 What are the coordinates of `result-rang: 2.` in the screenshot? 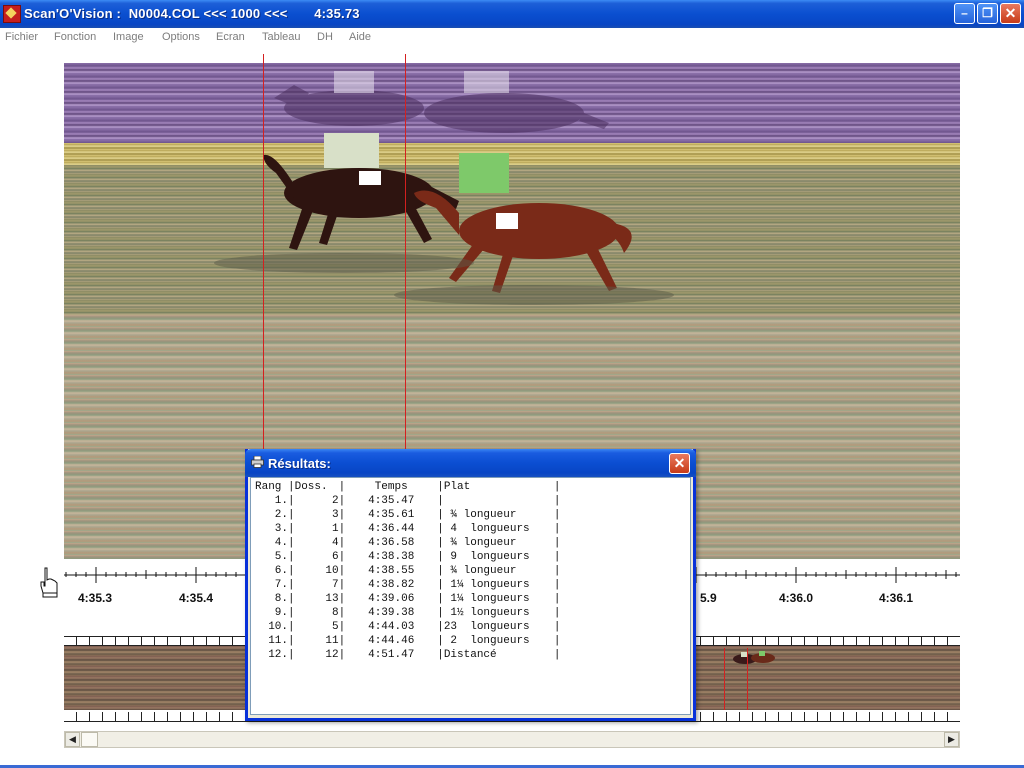 It's located at (281, 515).